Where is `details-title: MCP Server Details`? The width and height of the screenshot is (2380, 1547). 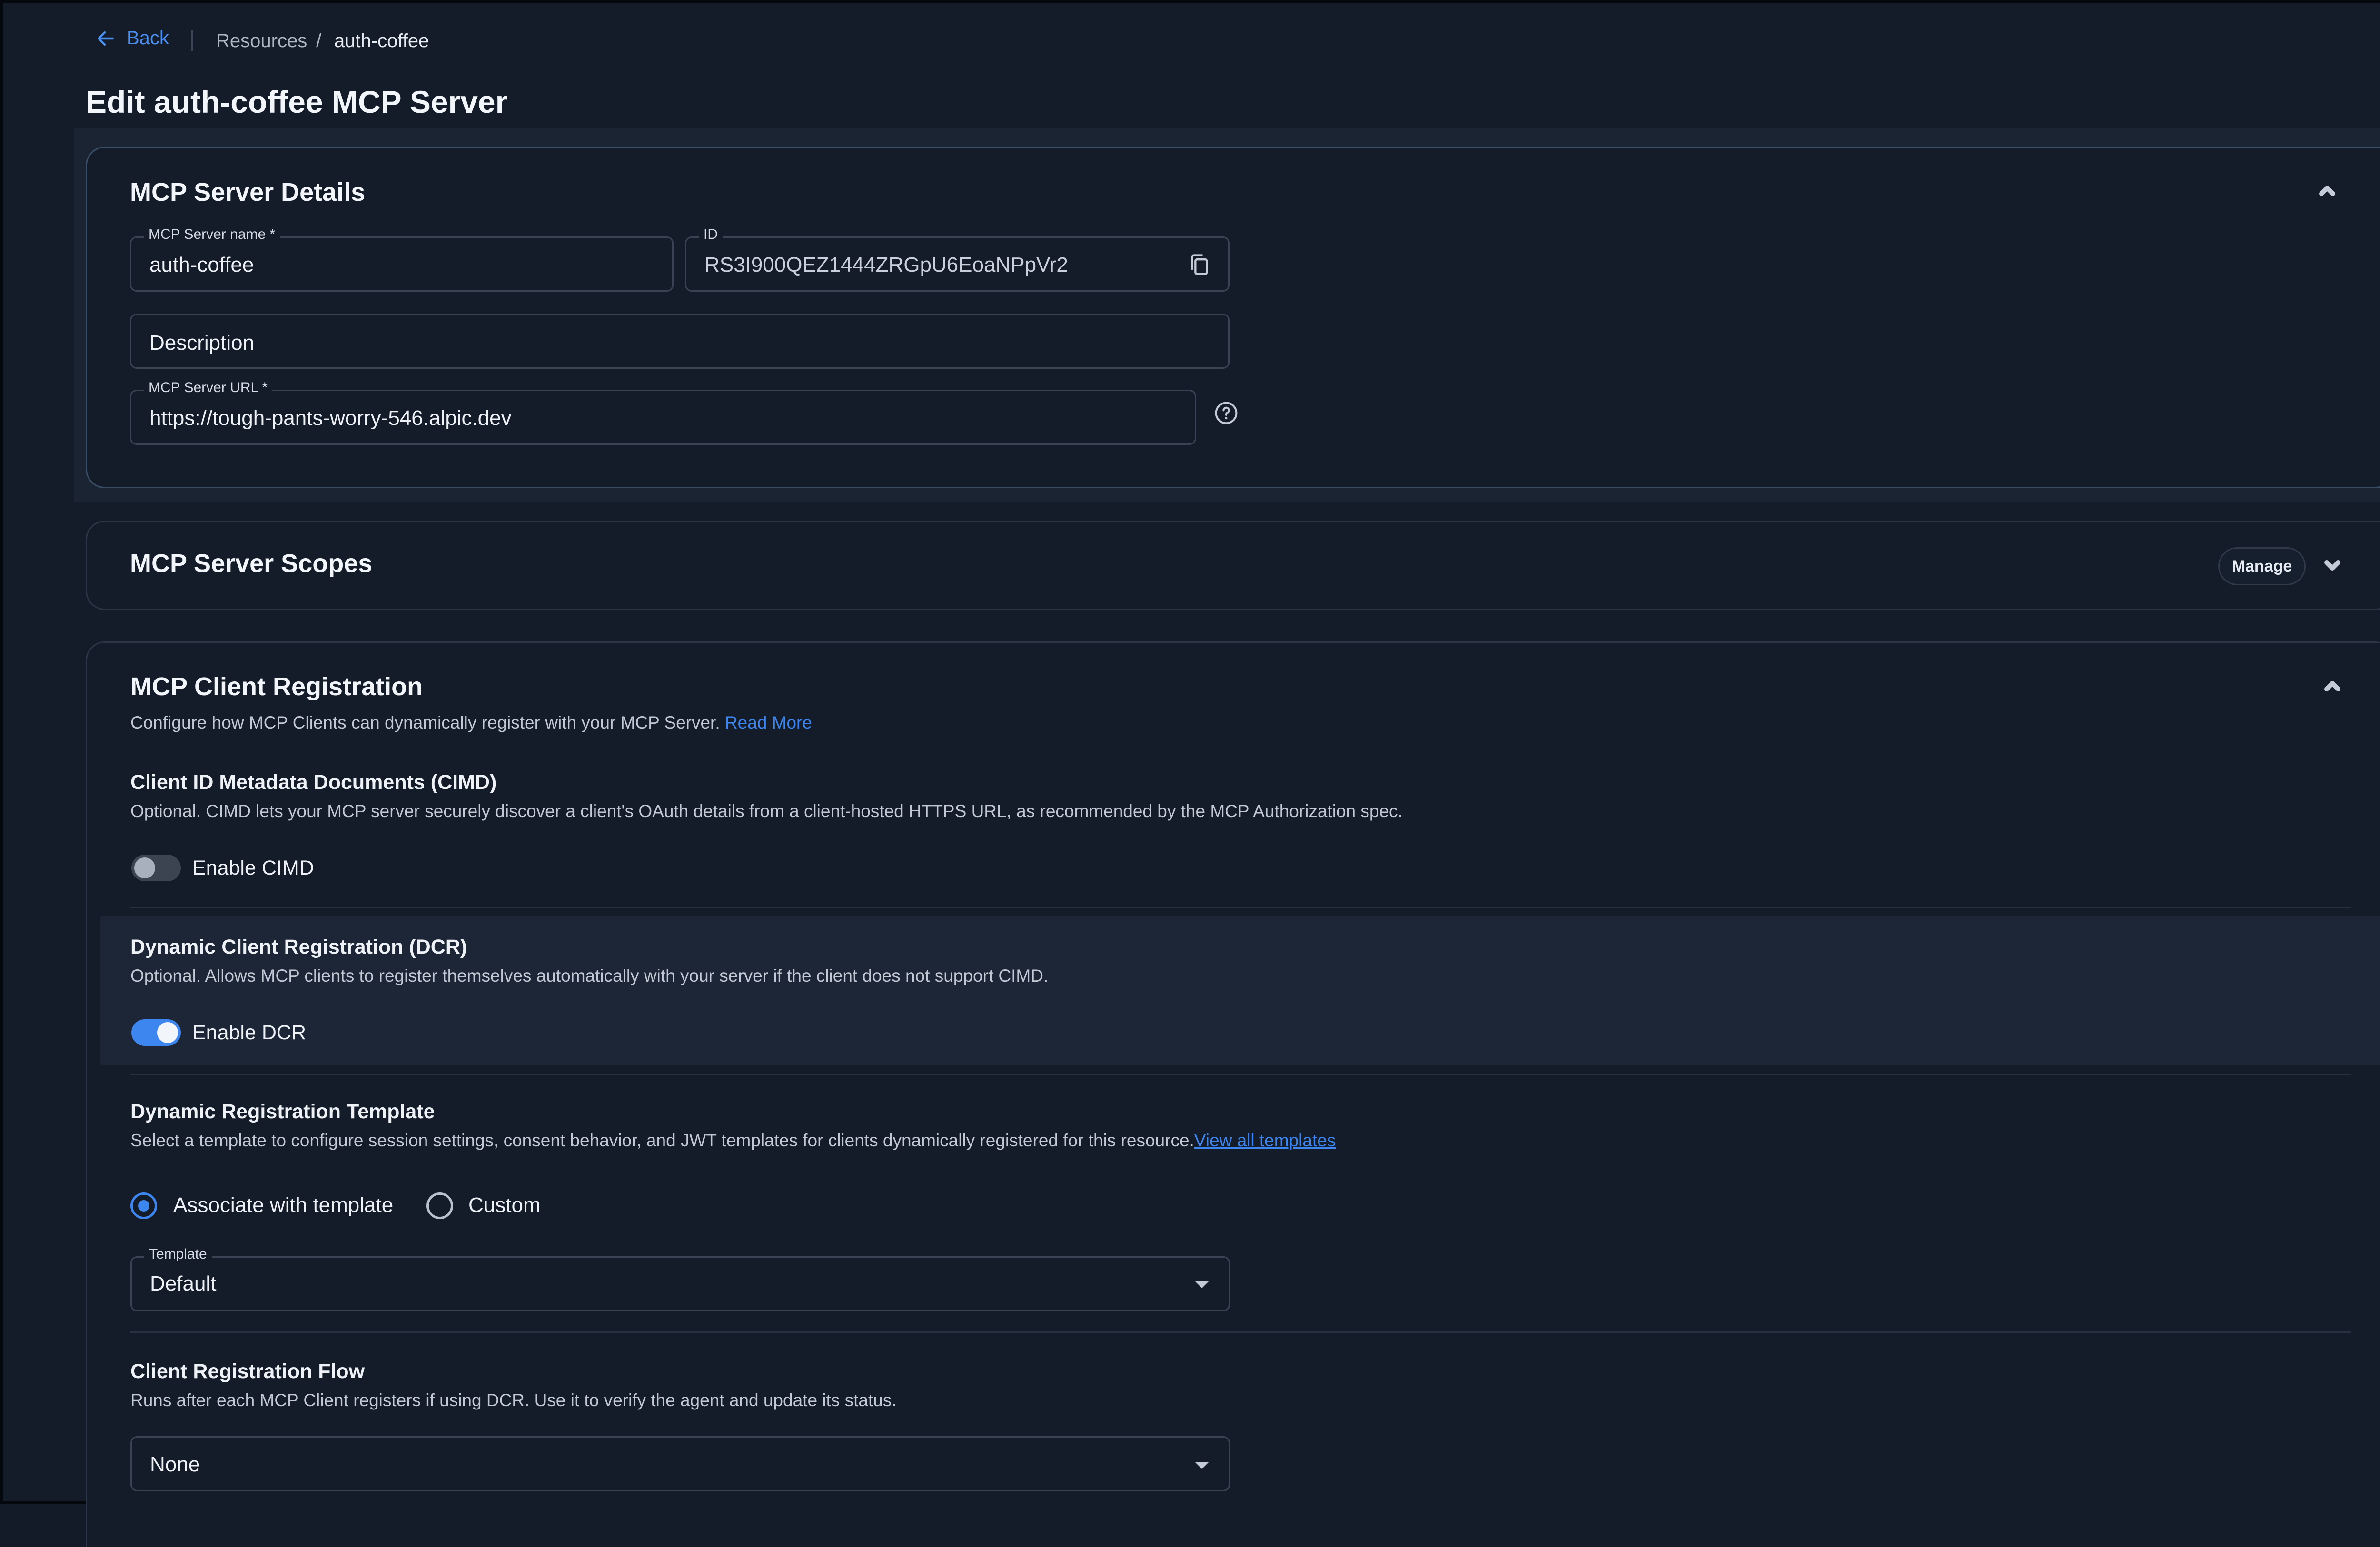
details-title: MCP Server Details is located at coordinates (248, 192).